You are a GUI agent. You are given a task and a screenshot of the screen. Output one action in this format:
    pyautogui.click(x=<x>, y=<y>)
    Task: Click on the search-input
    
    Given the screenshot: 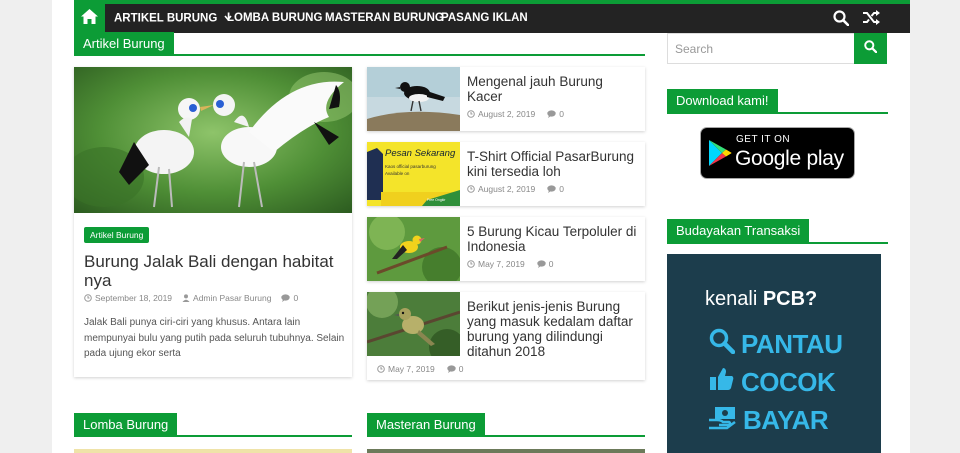 What is the action you would take?
    pyautogui.click(x=761, y=48)
    